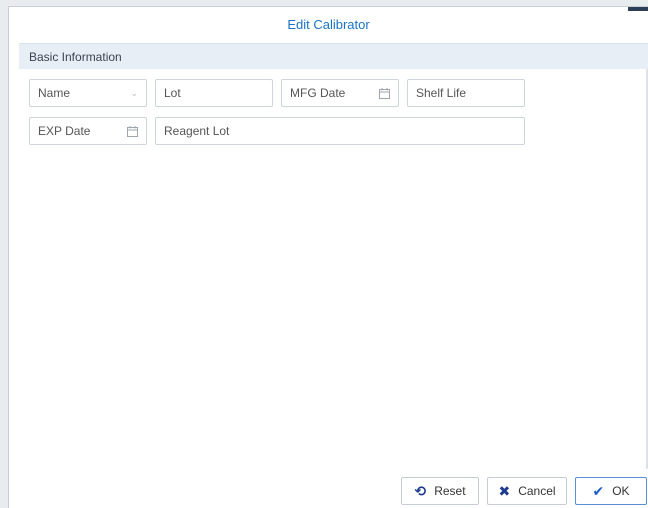 This screenshot has width=648, height=508. Describe the element at coordinates (328, 24) in the screenshot. I see `dialog-title: Edit Calibrator` at that location.